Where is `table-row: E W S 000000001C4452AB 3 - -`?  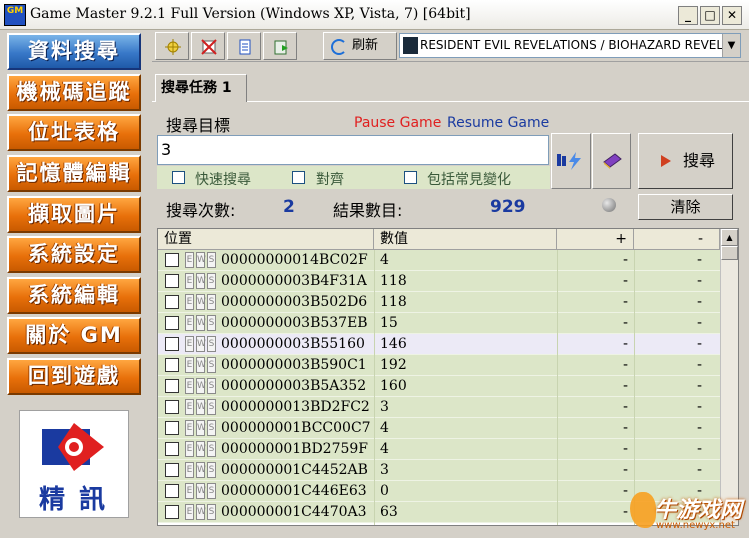 table-row: E W S 000000001C4452AB 3 - - is located at coordinates (439, 470).